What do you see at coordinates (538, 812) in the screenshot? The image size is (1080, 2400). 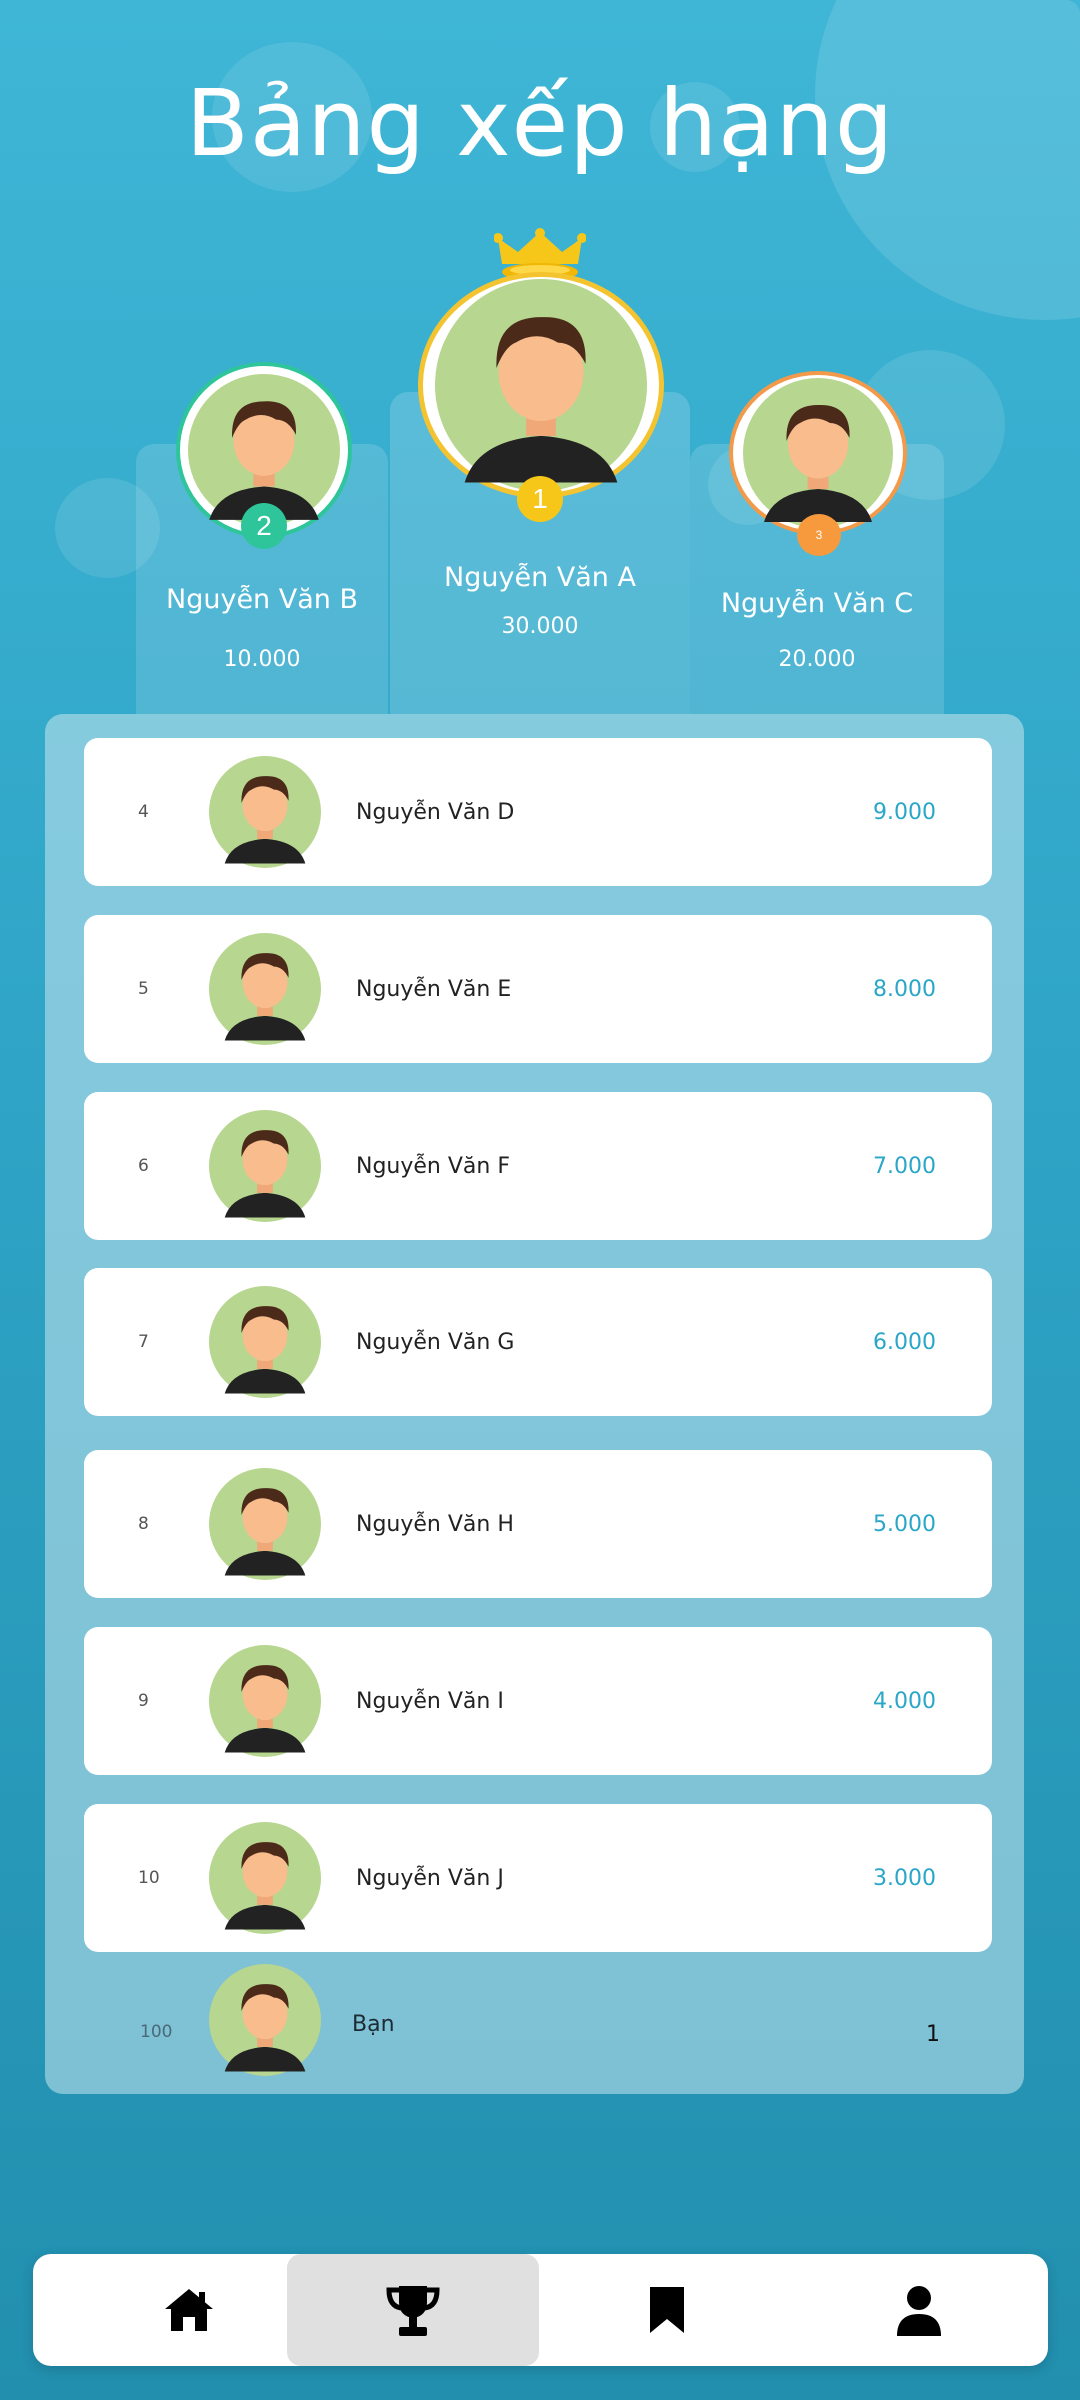 I see `list-item: 4 Nguyễn Văn D 9.000` at bounding box center [538, 812].